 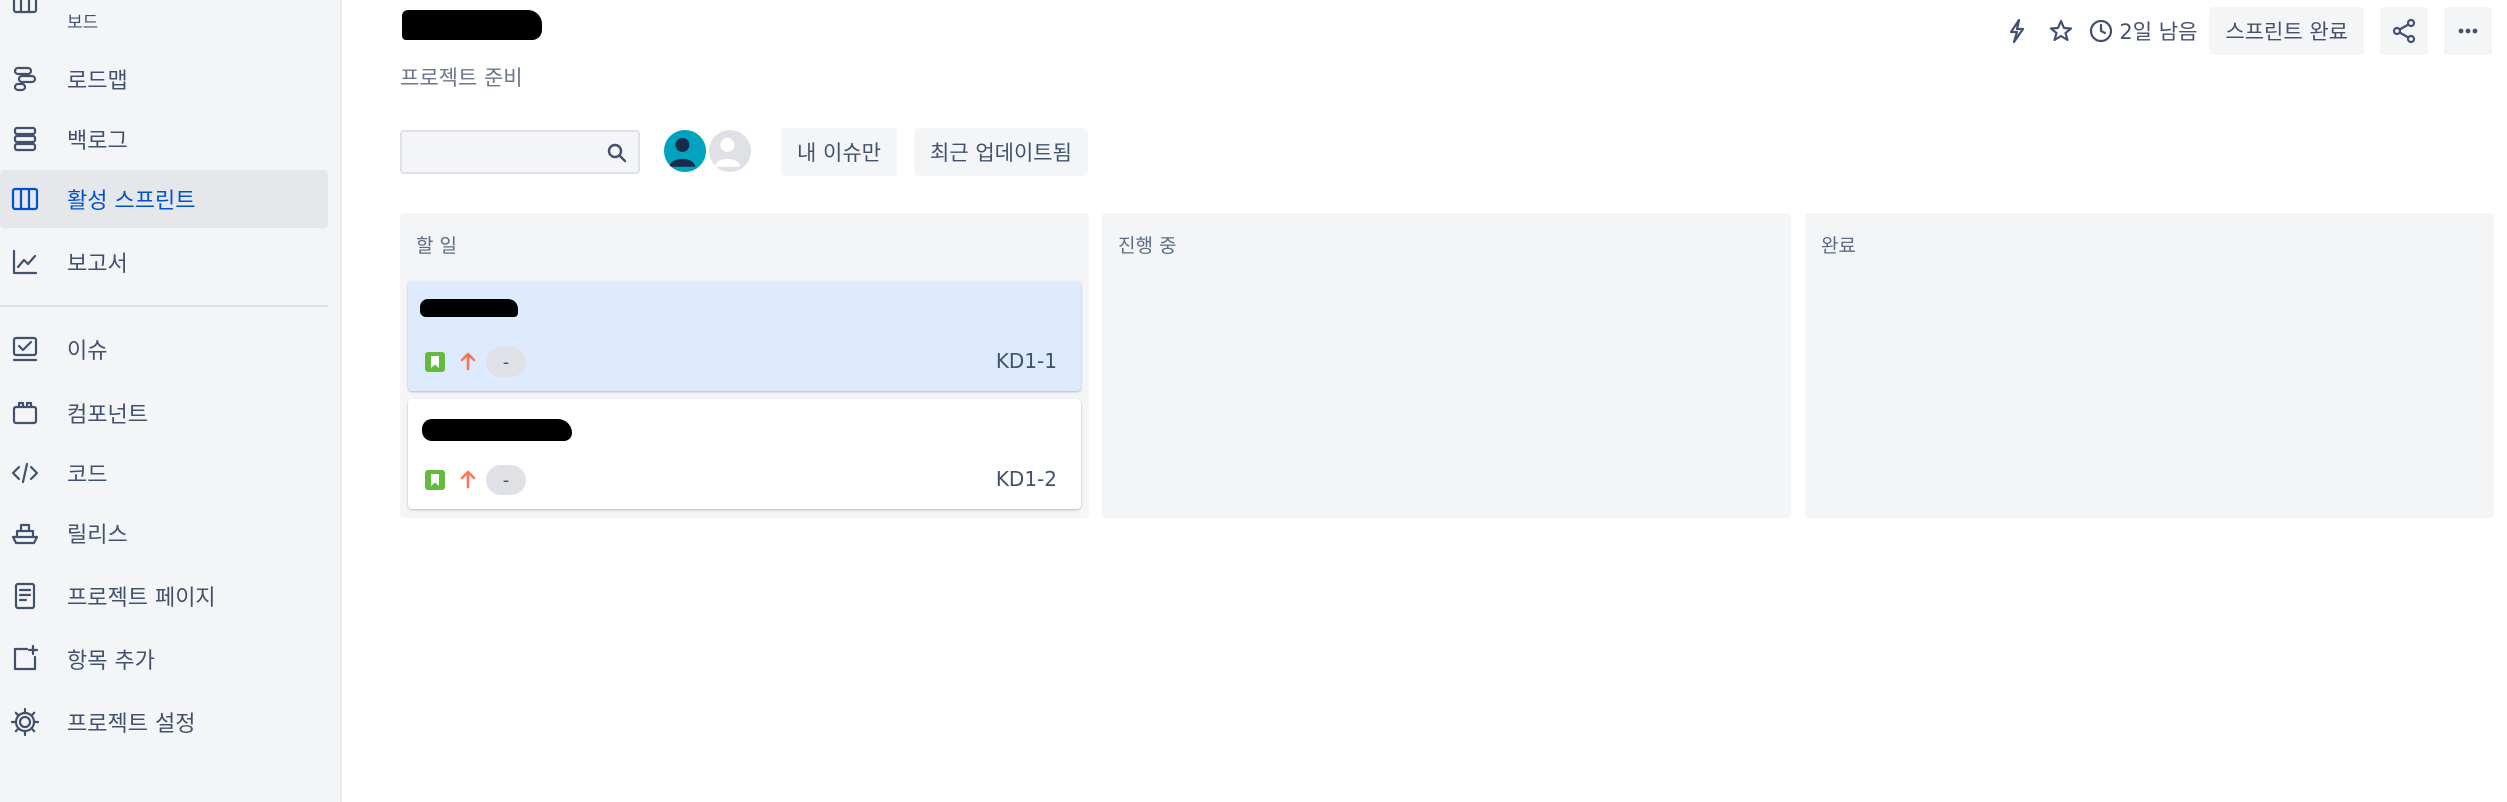 I want to click on complete-sprint-button: 스프린트 완료, so click(x=2286, y=31).